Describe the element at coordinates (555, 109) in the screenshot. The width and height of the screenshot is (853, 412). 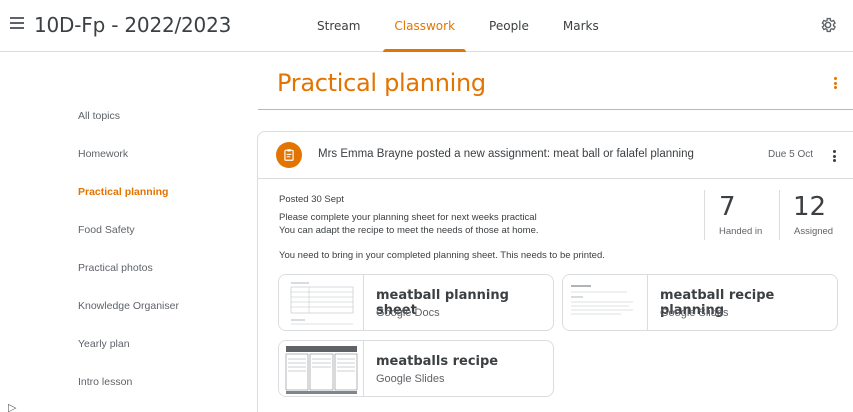
I see `topic-divider` at that location.